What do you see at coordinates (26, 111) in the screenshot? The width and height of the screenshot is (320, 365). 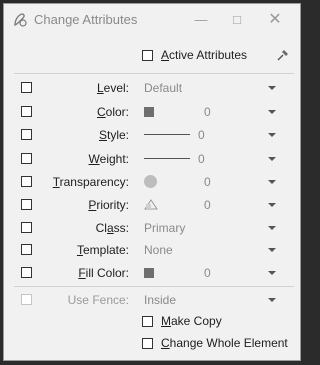 I see `color-checkbox` at bounding box center [26, 111].